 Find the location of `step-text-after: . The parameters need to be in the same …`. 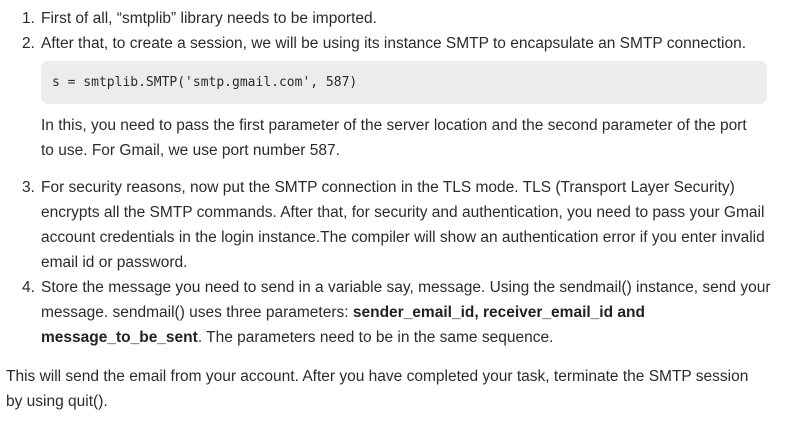

step-text-after: . The parameters need to be in the same … is located at coordinates (375, 337).